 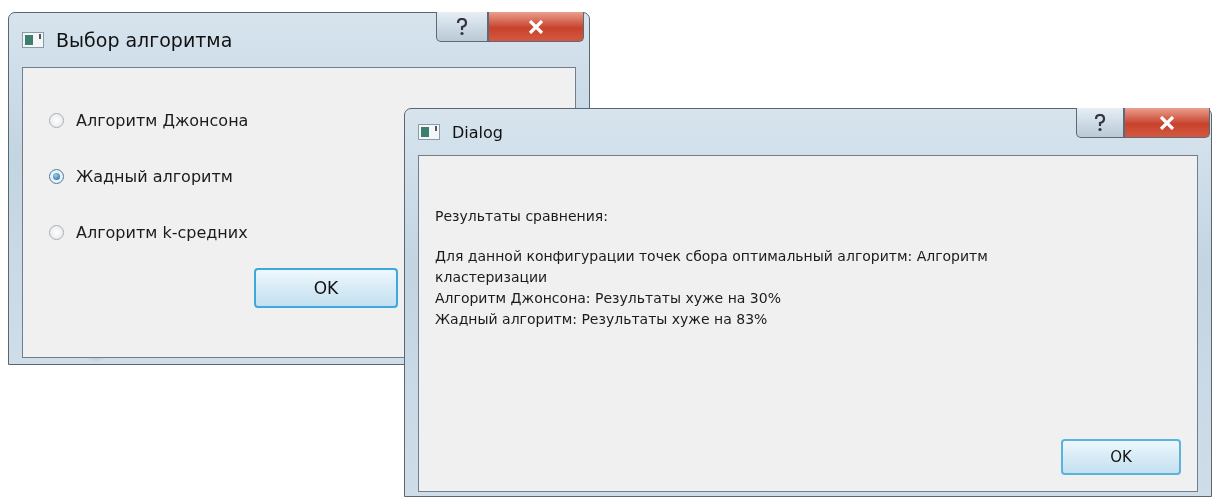 What do you see at coordinates (144, 40) in the screenshot?
I see `window-title: Выбор алгоритма` at bounding box center [144, 40].